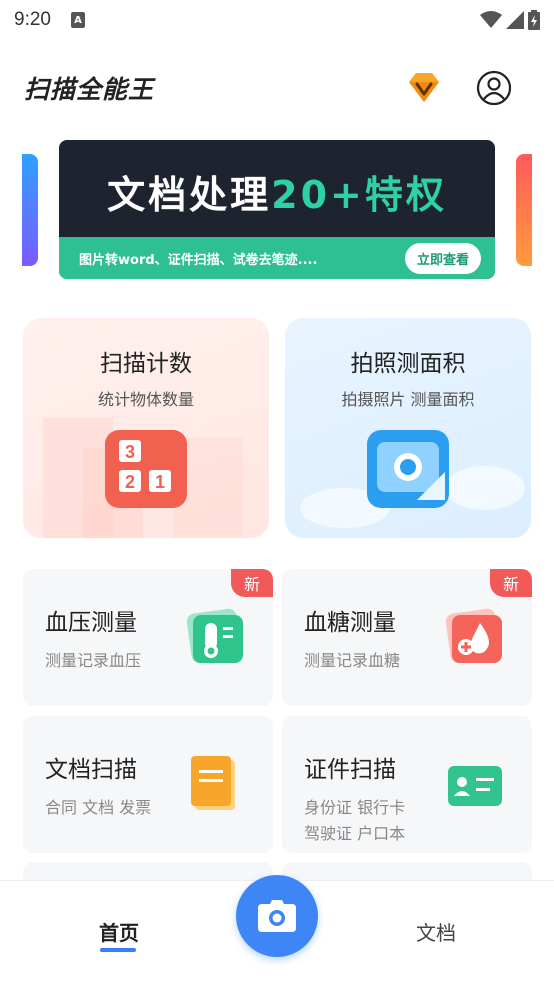 Image resolution: width=554 pixels, height=984 pixels. Describe the element at coordinates (352, 660) in the screenshot. I see `blood-sugar-subtitle: 测量记录血糖` at that location.